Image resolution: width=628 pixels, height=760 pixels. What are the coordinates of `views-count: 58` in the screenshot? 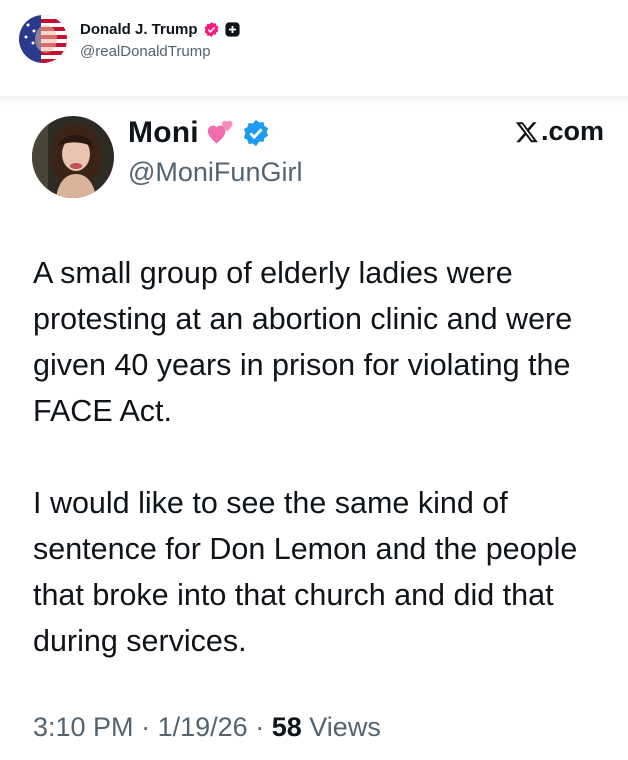 It's located at (286, 727).